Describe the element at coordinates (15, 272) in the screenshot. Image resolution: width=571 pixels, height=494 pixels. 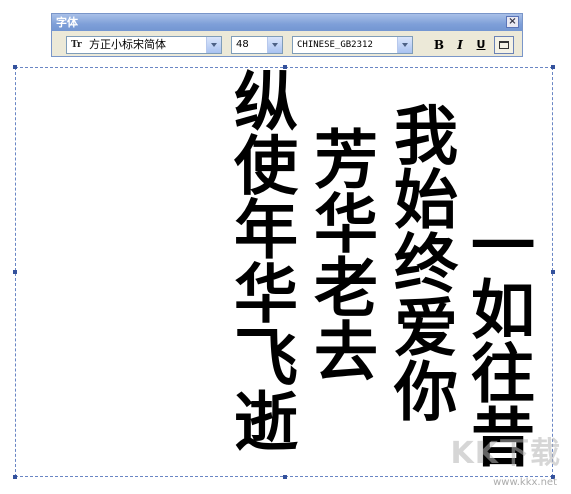
I see `resize-handle-left` at that location.